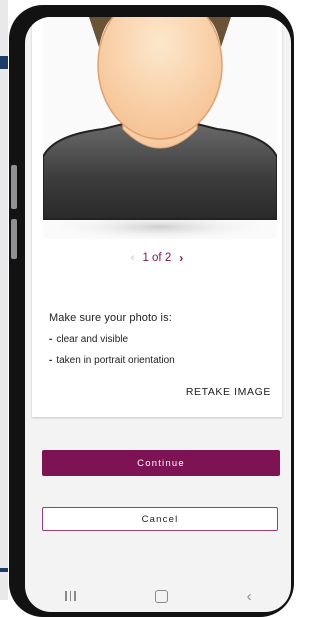  Describe the element at coordinates (14, 187) in the screenshot. I see `volume-button` at that location.